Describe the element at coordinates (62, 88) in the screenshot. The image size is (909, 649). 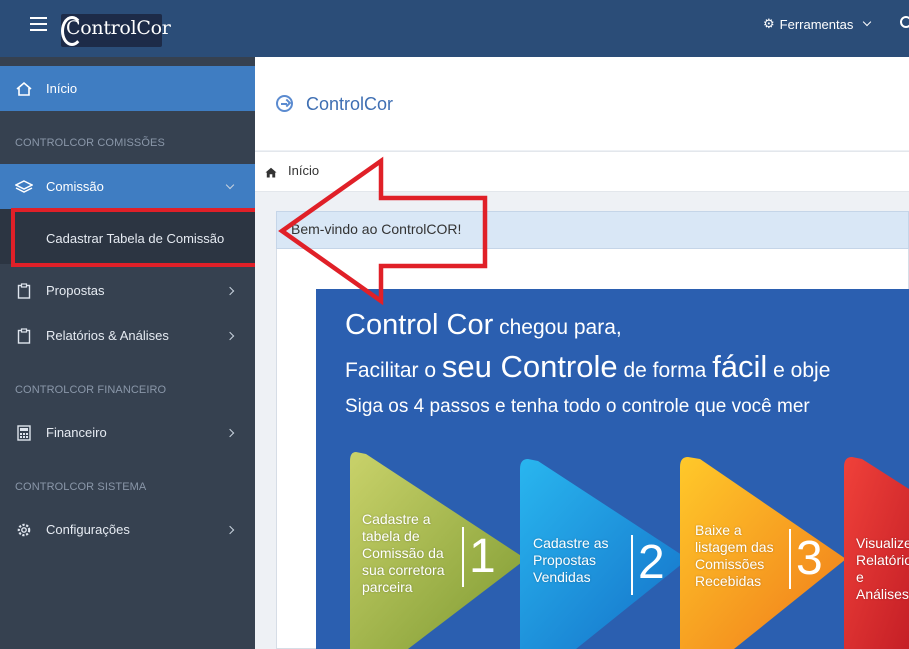
I see `sidebar-item-label: Início` at that location.